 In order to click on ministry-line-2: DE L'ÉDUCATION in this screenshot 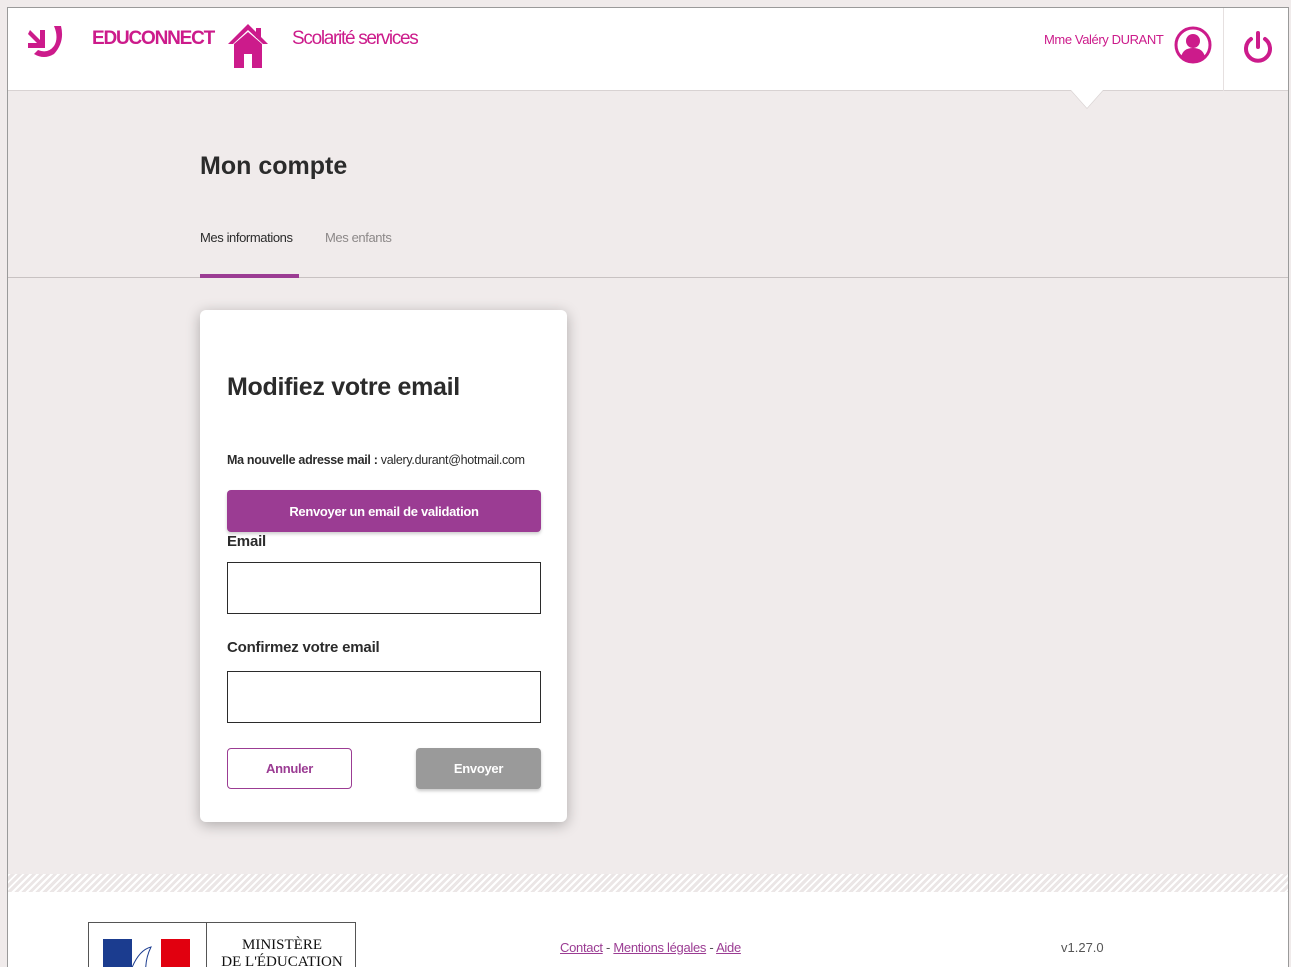, I will do `click(282, 960)`.